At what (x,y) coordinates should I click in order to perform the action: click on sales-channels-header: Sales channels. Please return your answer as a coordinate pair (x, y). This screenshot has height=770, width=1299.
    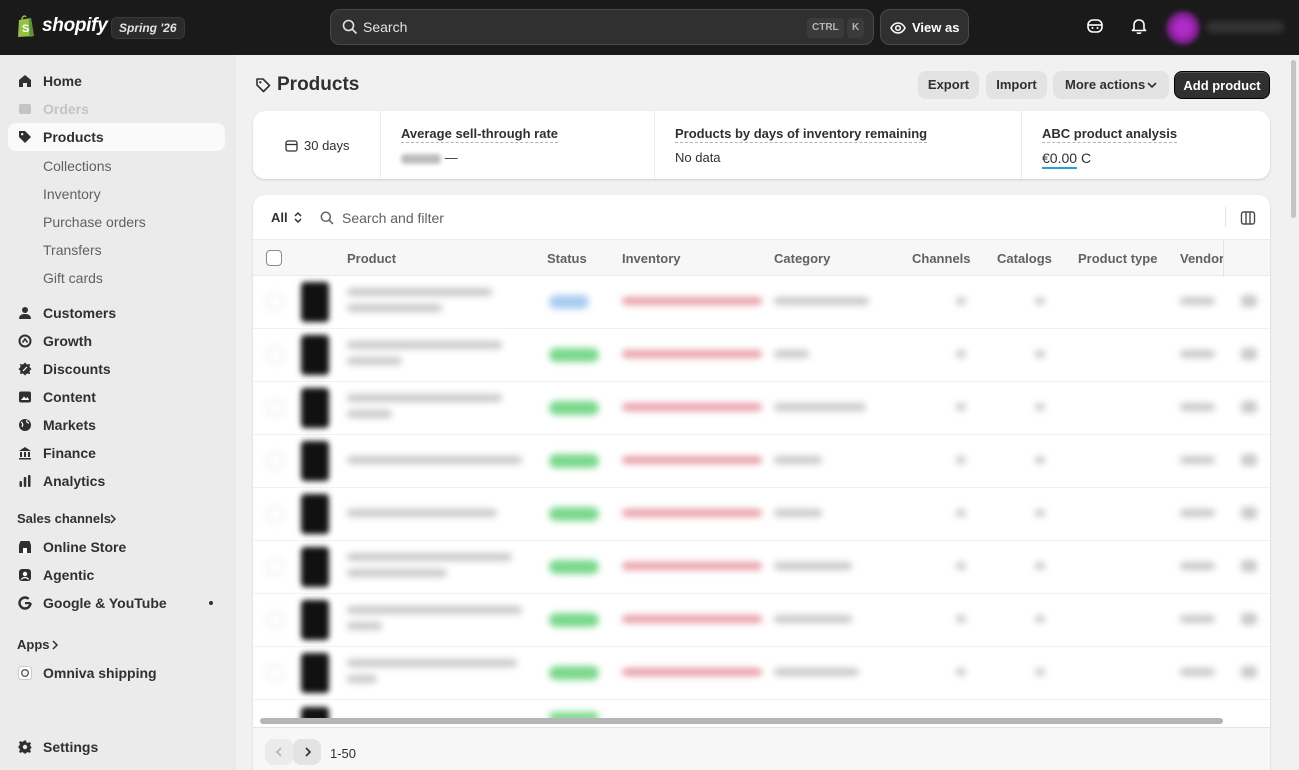
    Looking at the image, I should click on (118, 520).